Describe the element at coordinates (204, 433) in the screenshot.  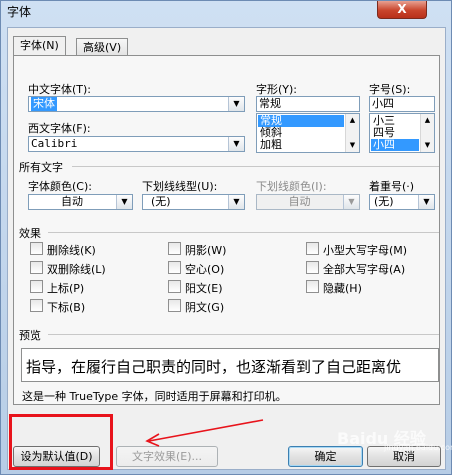
I see `annotation-arrow-icon` at that location.